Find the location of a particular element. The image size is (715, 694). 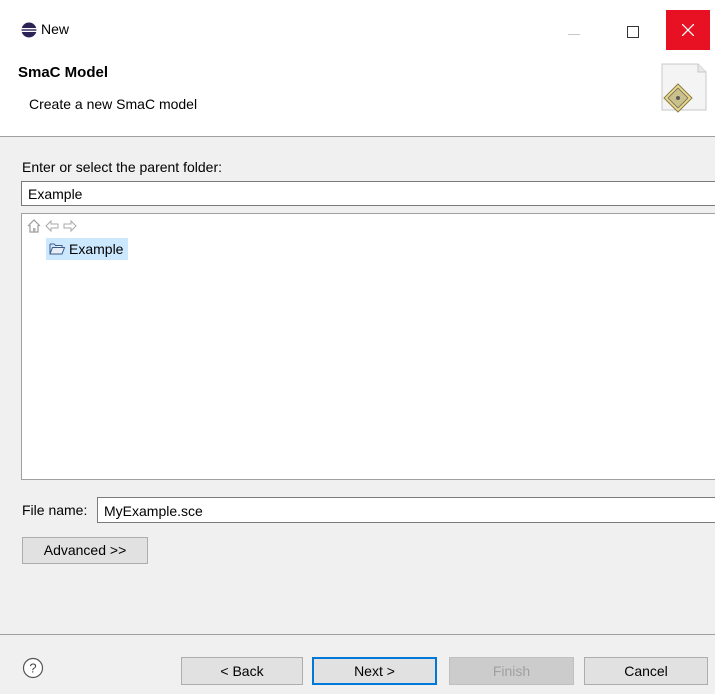

tree-item-example: Example is located at coordinates (87, 249).